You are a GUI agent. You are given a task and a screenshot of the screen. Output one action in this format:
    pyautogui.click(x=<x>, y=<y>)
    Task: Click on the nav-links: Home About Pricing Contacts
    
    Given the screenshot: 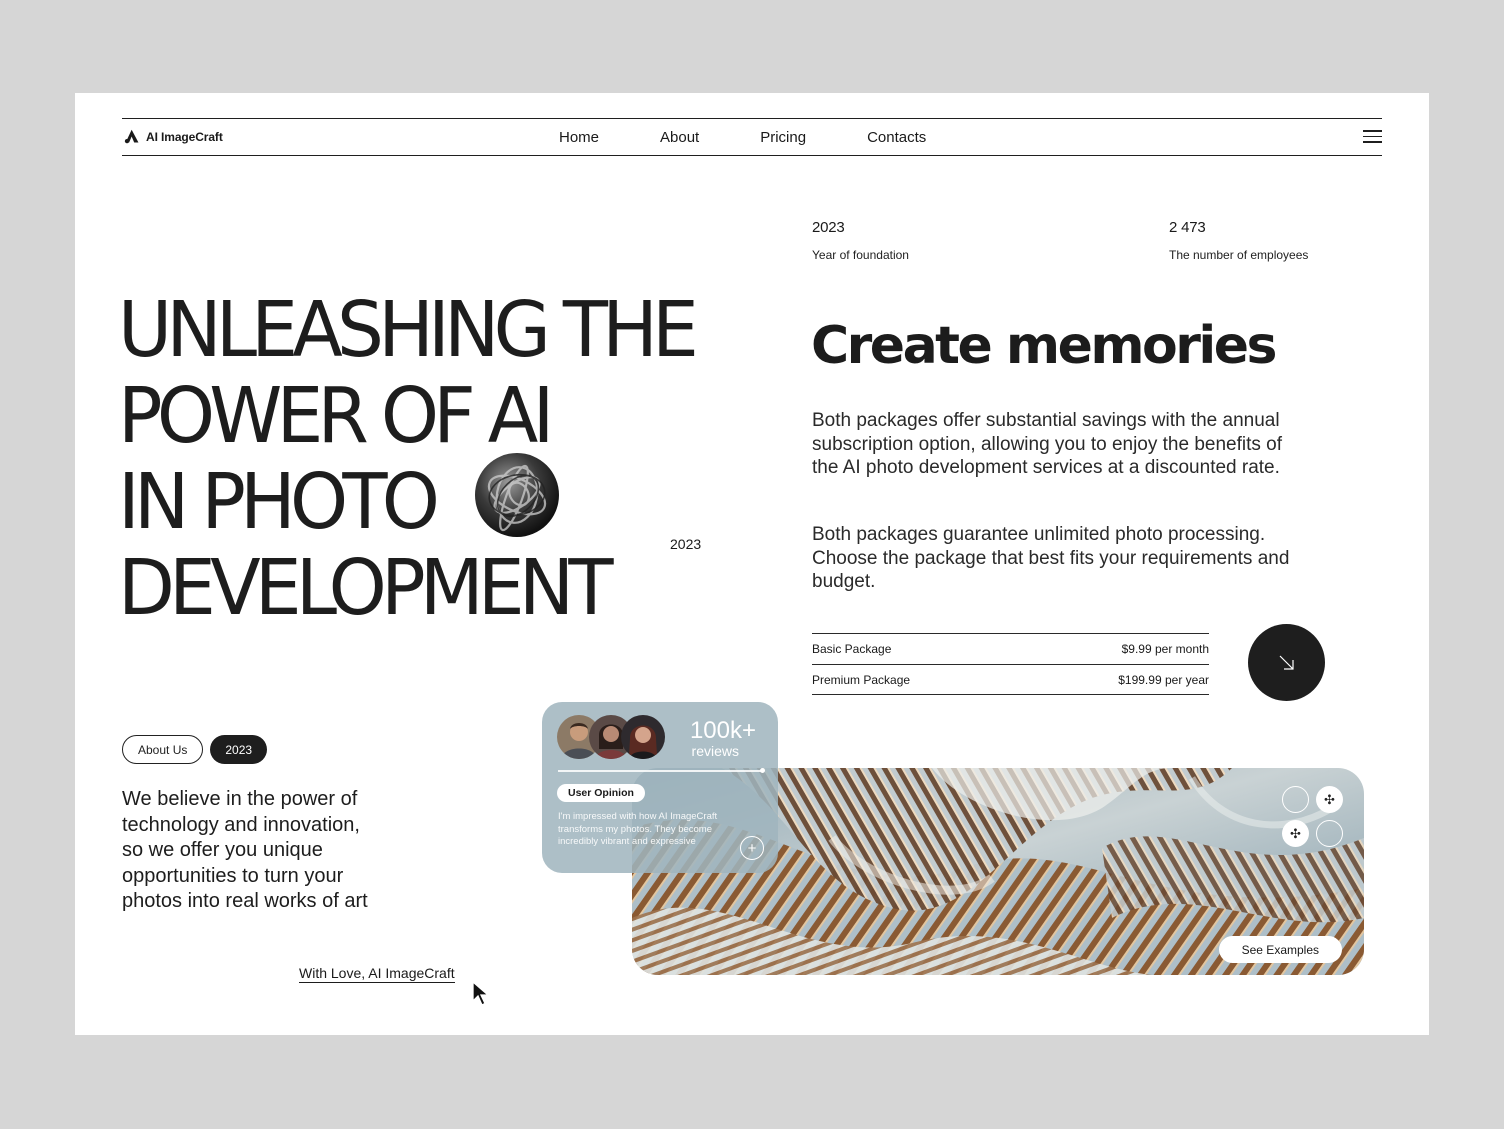 What is the action you would take?
    pyautogui.click(x=773, y=137)
    